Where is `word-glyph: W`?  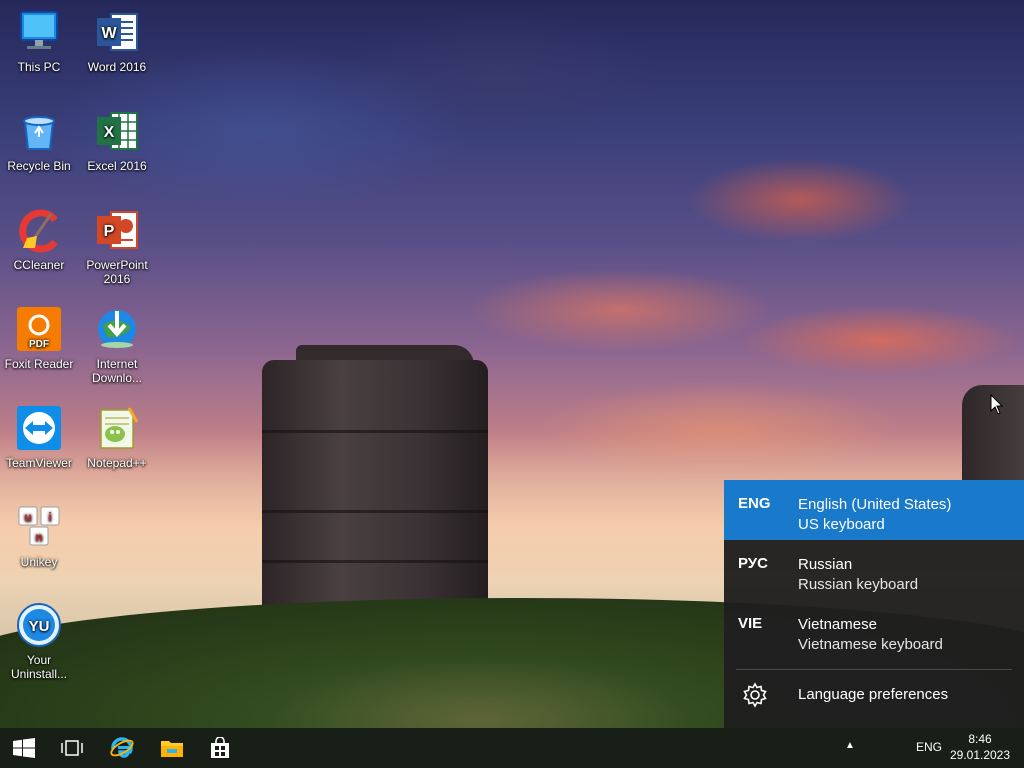 word-glyph: W is located at coordinates (109, 33).